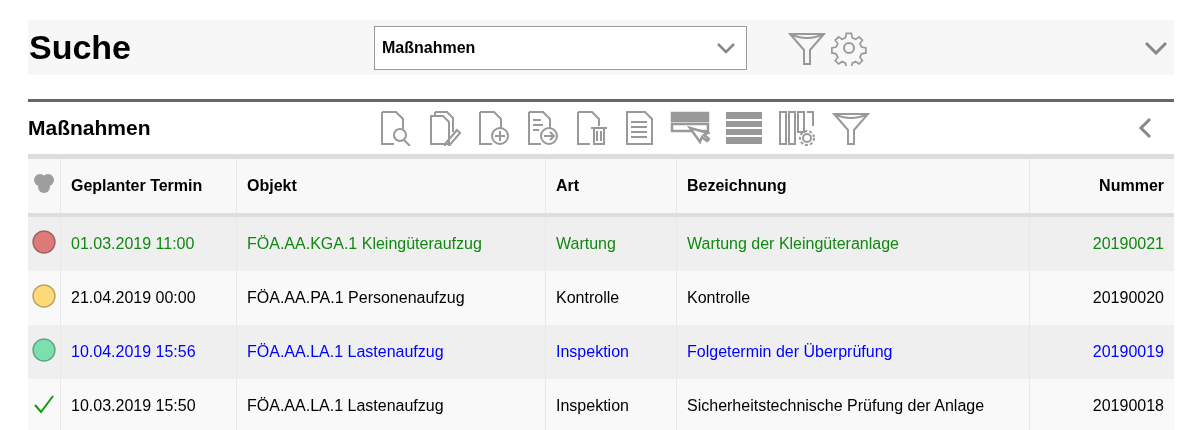  Describe the element at coordinates (148, 243) in the screenshot. I see `table-cell: 01.03.2019 11:00` at that location.